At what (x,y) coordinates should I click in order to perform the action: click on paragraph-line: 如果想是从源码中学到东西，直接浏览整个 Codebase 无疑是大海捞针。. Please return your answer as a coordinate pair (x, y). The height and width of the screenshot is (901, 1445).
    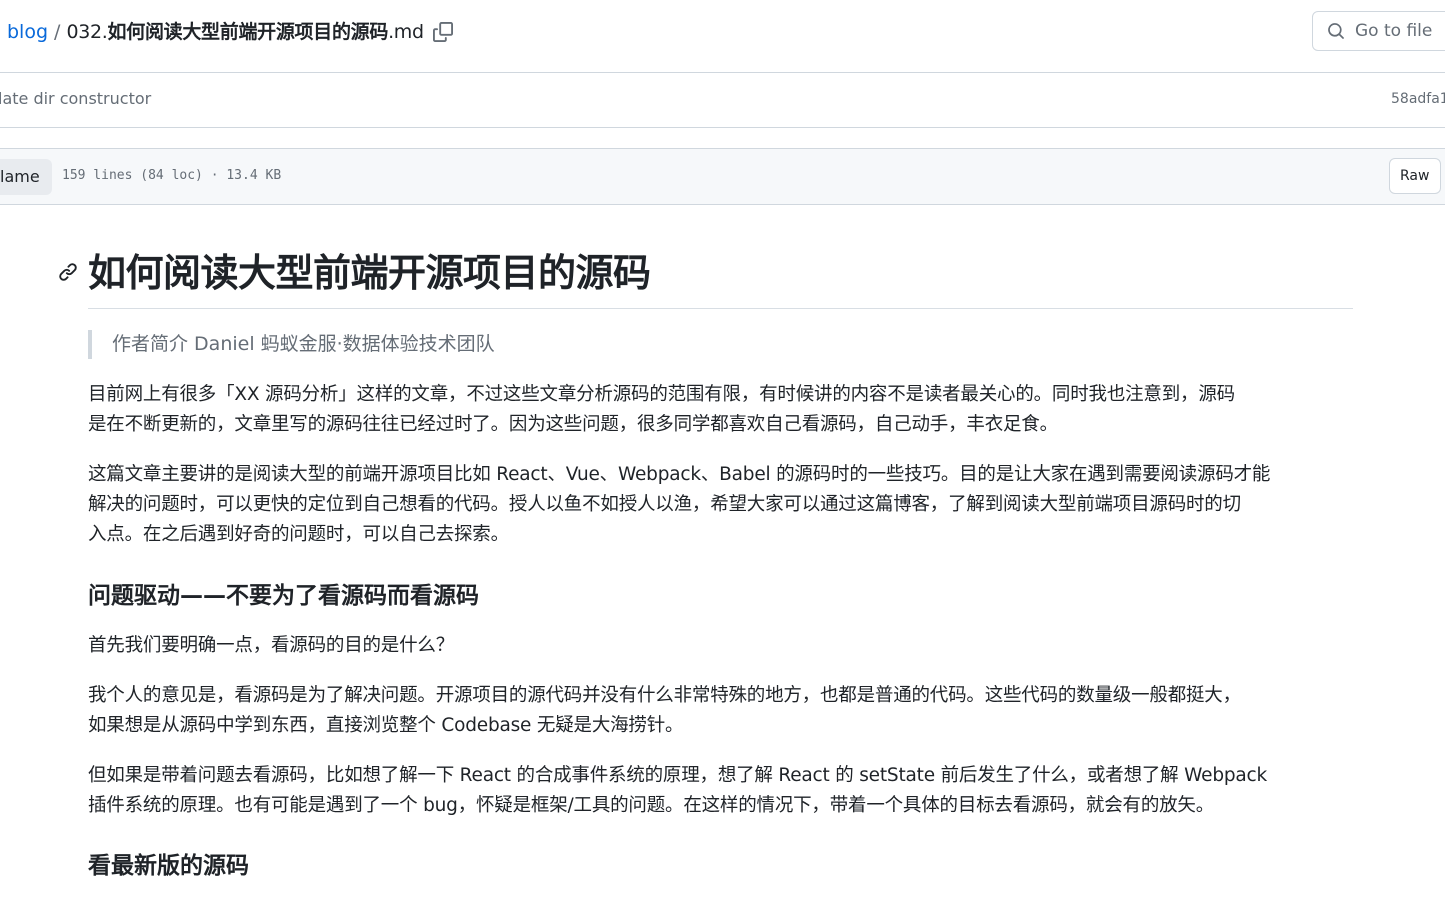
    Looking at the image, I should click on (386, 725).